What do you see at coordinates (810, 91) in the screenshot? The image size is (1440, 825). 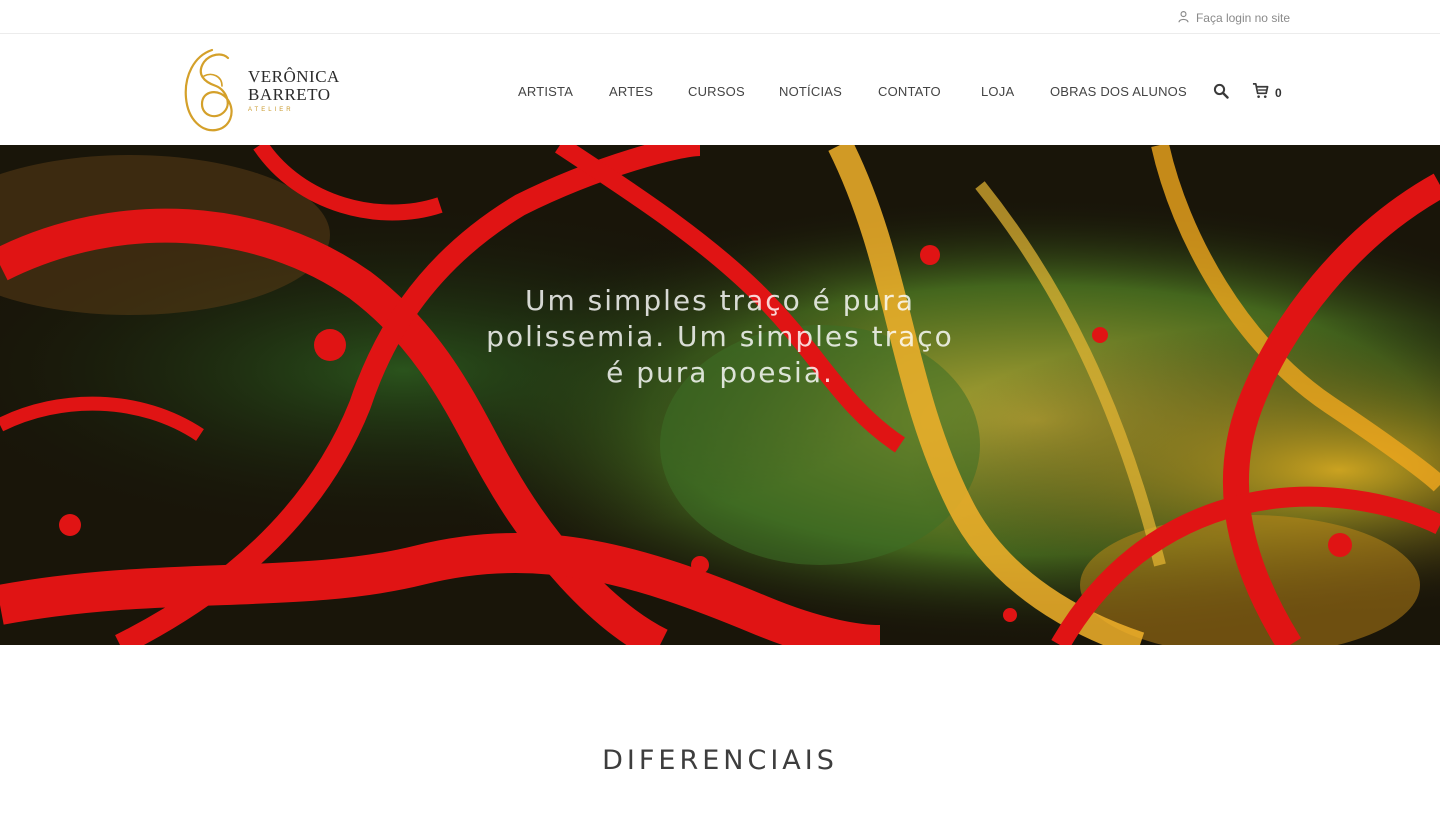 I see `nav-item-noticias: NOTÍCIAS` at bounding box center [810, 91].